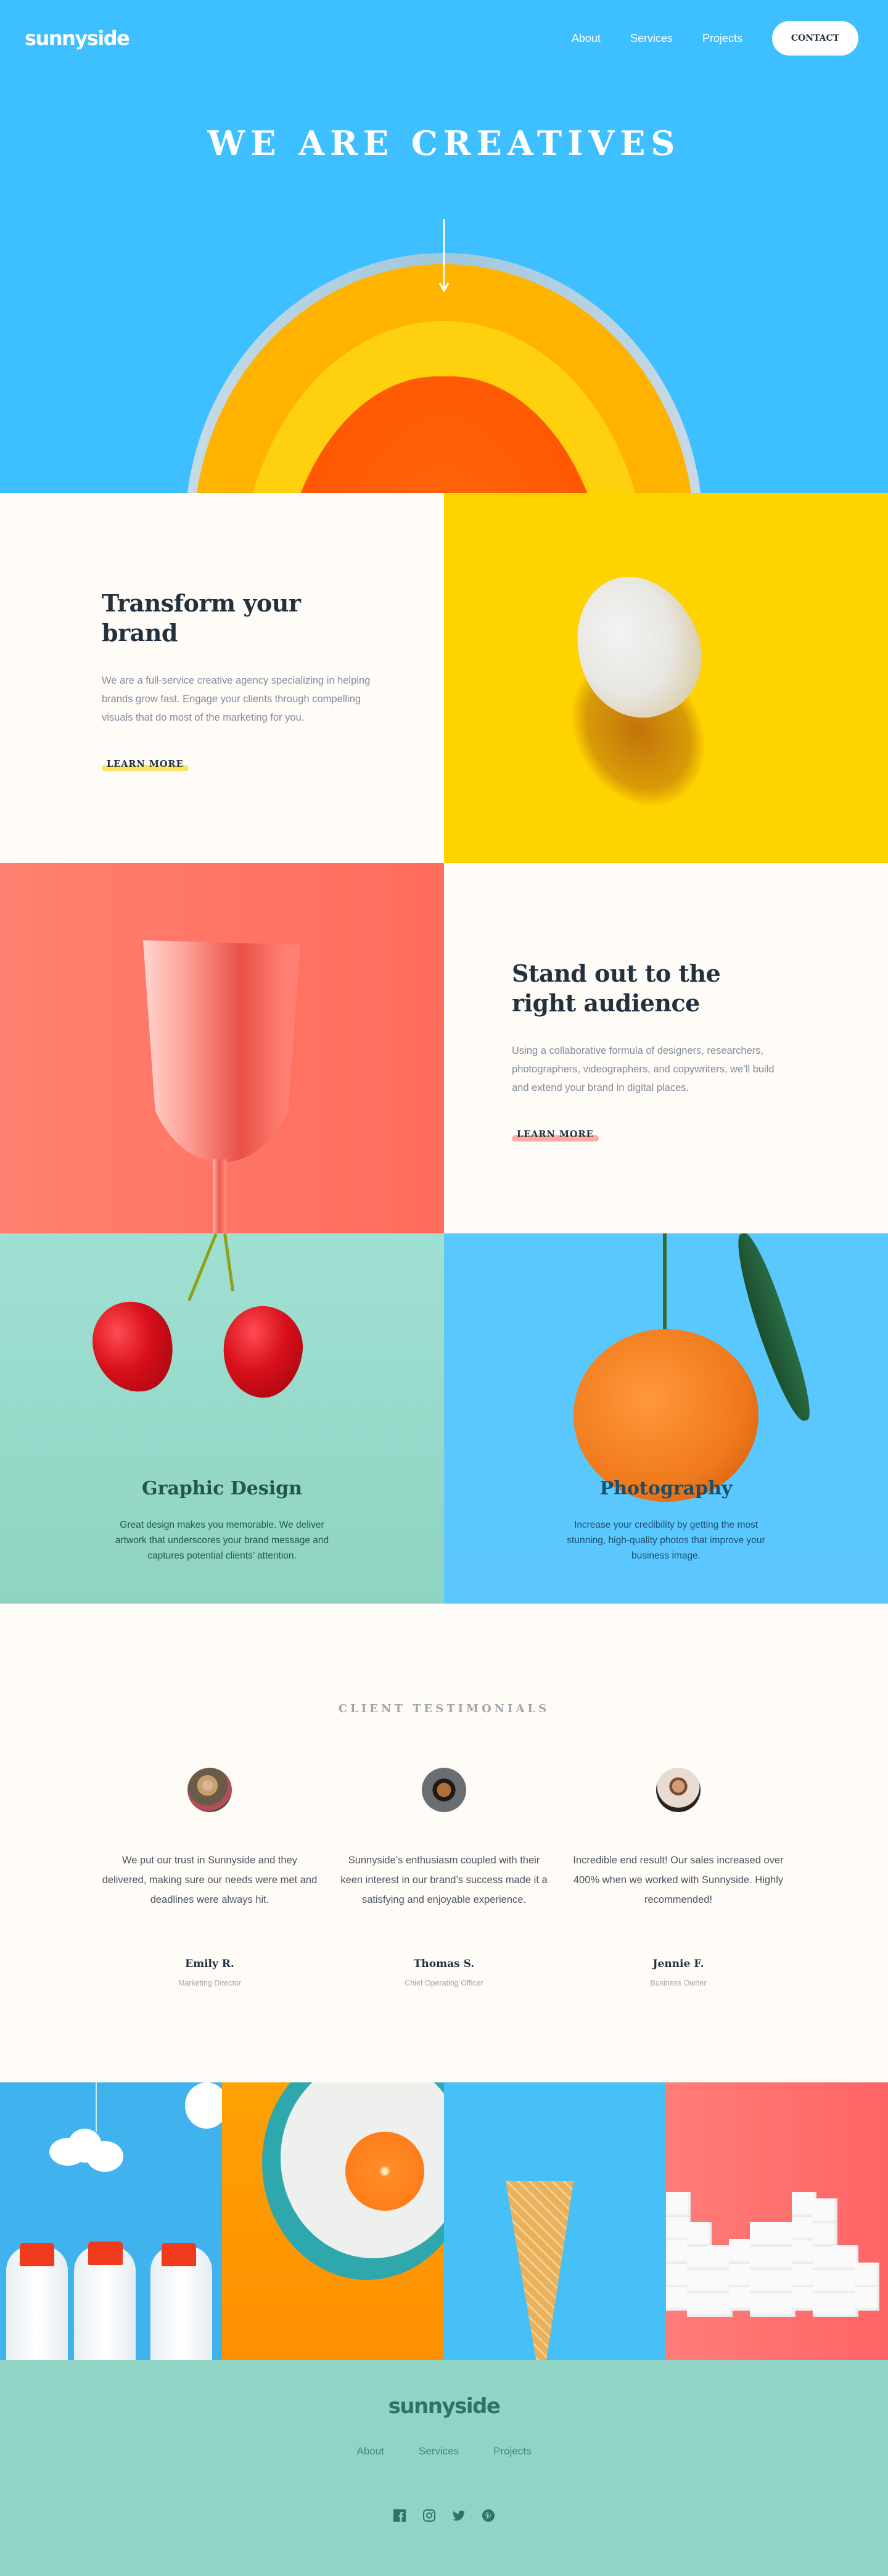 The width and height of the screenshot is (888, 2576). What do you see at coordinates (439, 2451) in the screenshot?
I see `footer-link-services: Services` at bounding box center [439, 2451].